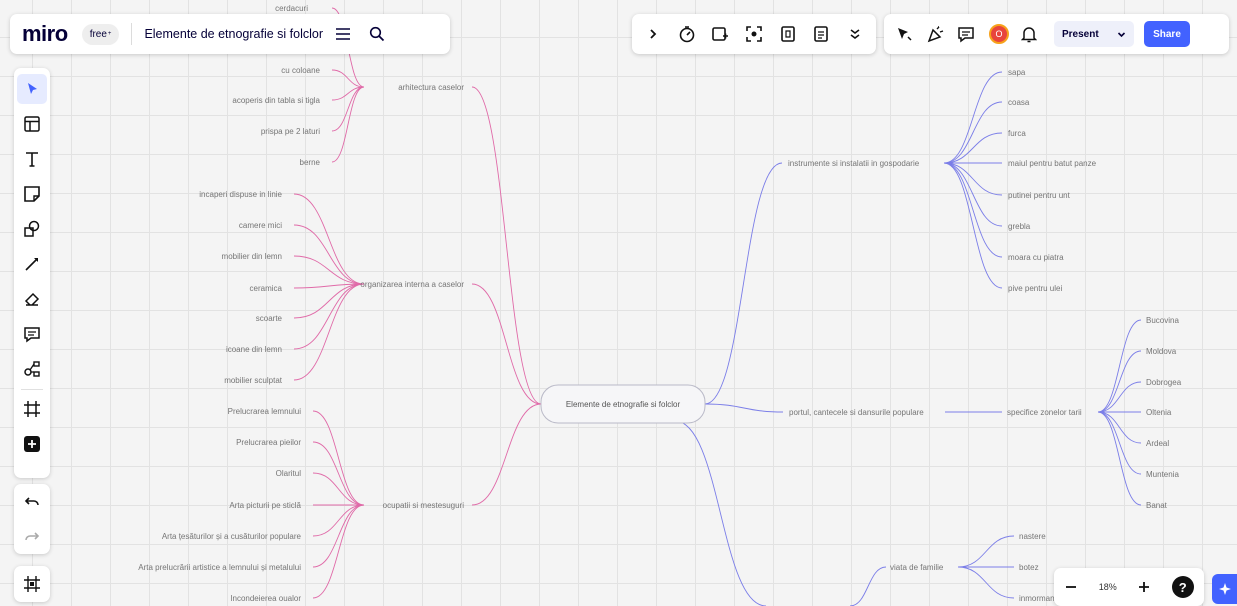  I want to click on branch-node-ocupatii: ocupatii si mestesuguri, so click(424, 505).